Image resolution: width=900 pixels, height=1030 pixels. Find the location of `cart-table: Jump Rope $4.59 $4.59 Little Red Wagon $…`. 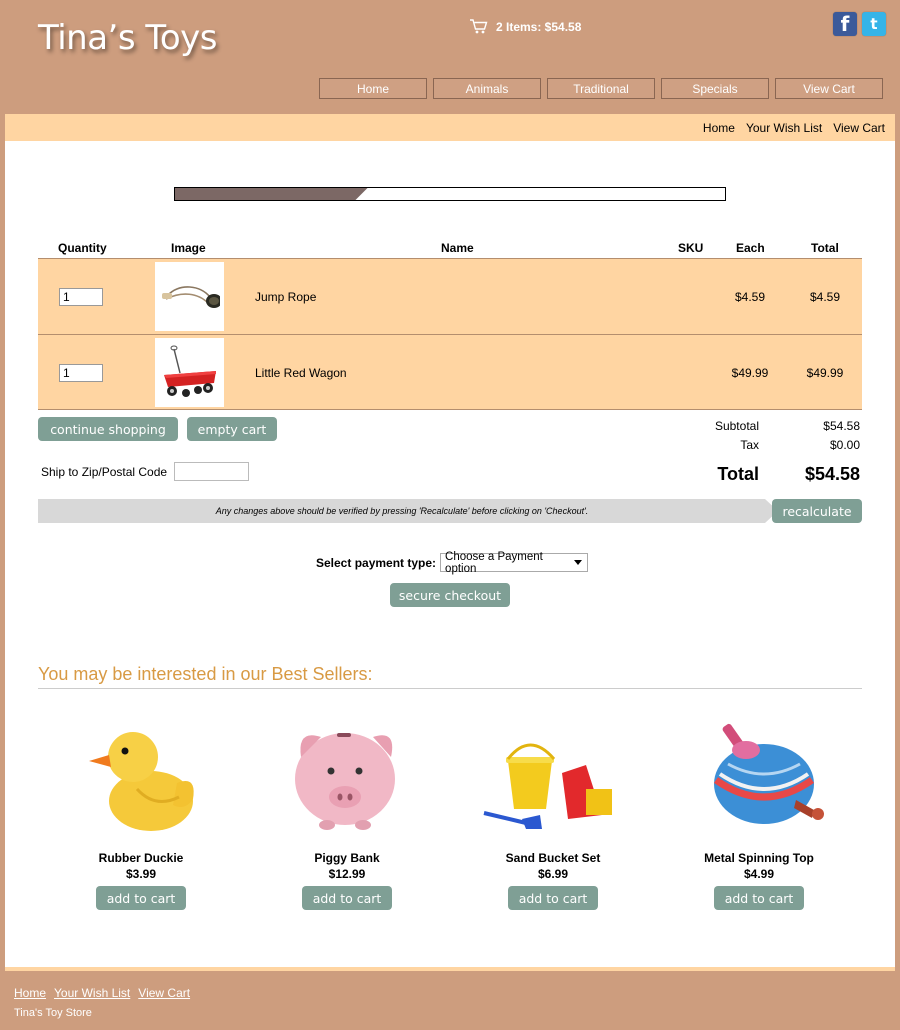

cart-table: Jump Rope $4.59 $4.59 Little Red Wagon $… is located at coordinates (450, 334).